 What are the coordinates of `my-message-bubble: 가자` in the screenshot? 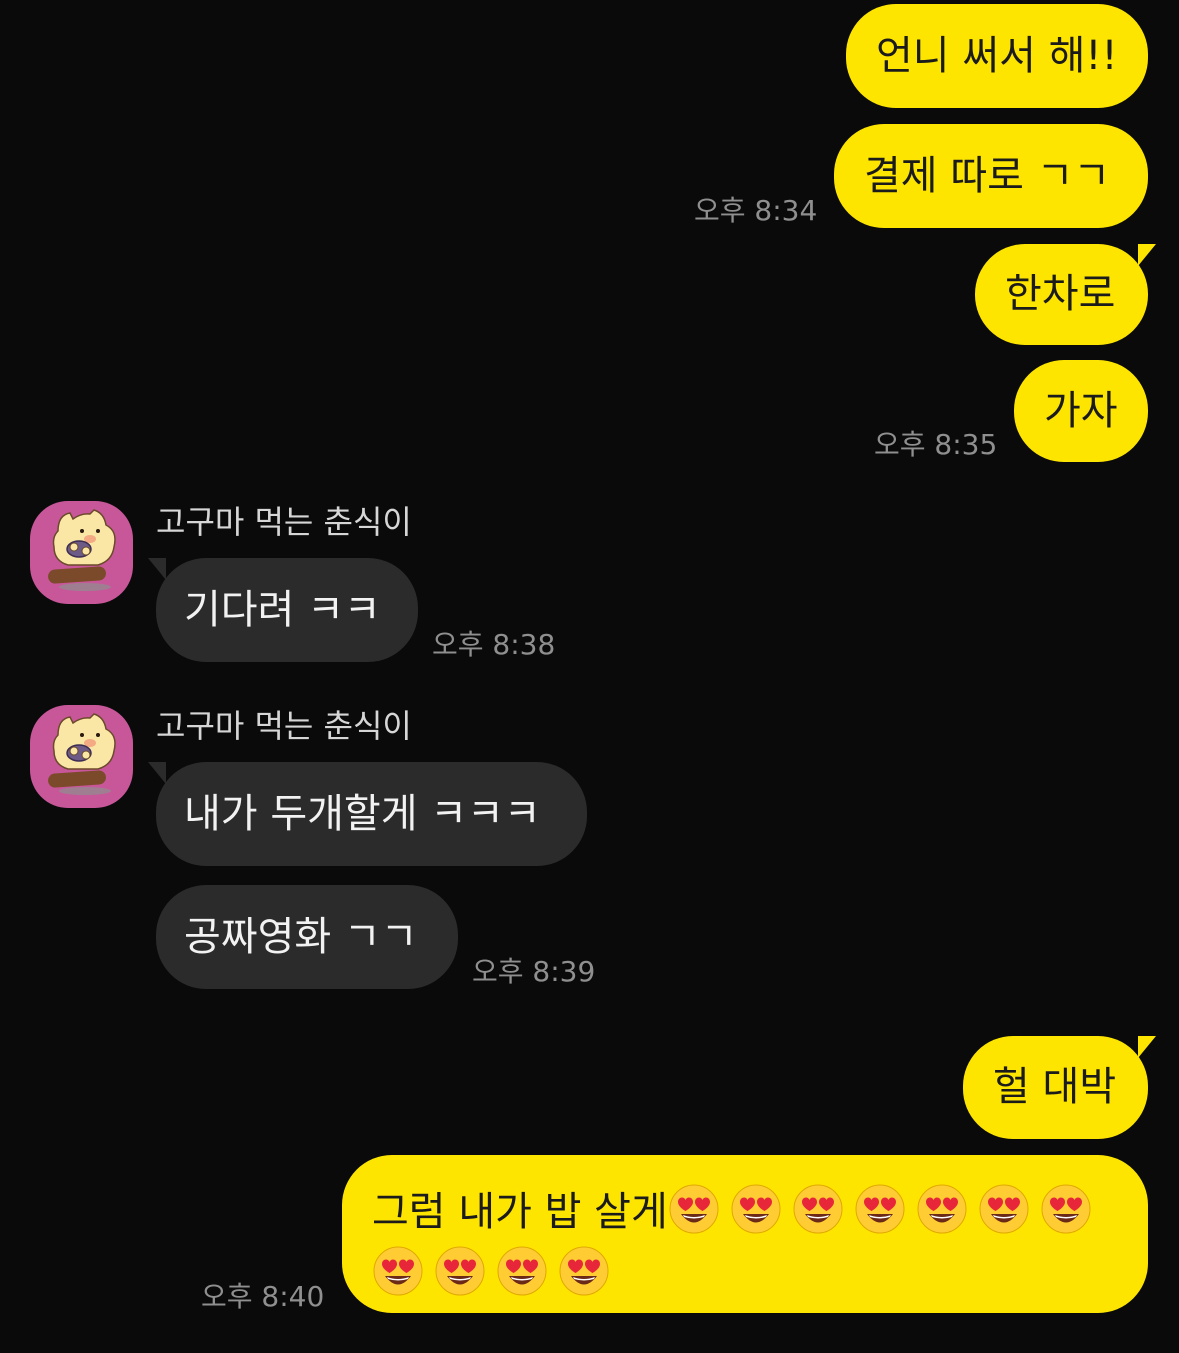 It's located at (1081, 411).